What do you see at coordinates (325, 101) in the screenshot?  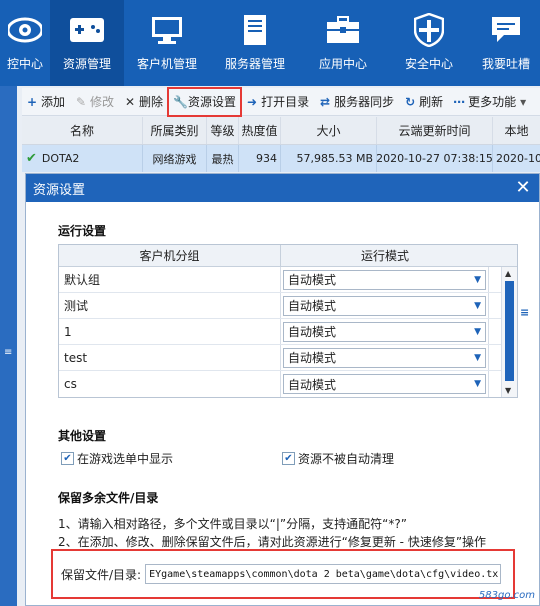 I see `sync-icon: ⇄` at bounding box center [325, 101].